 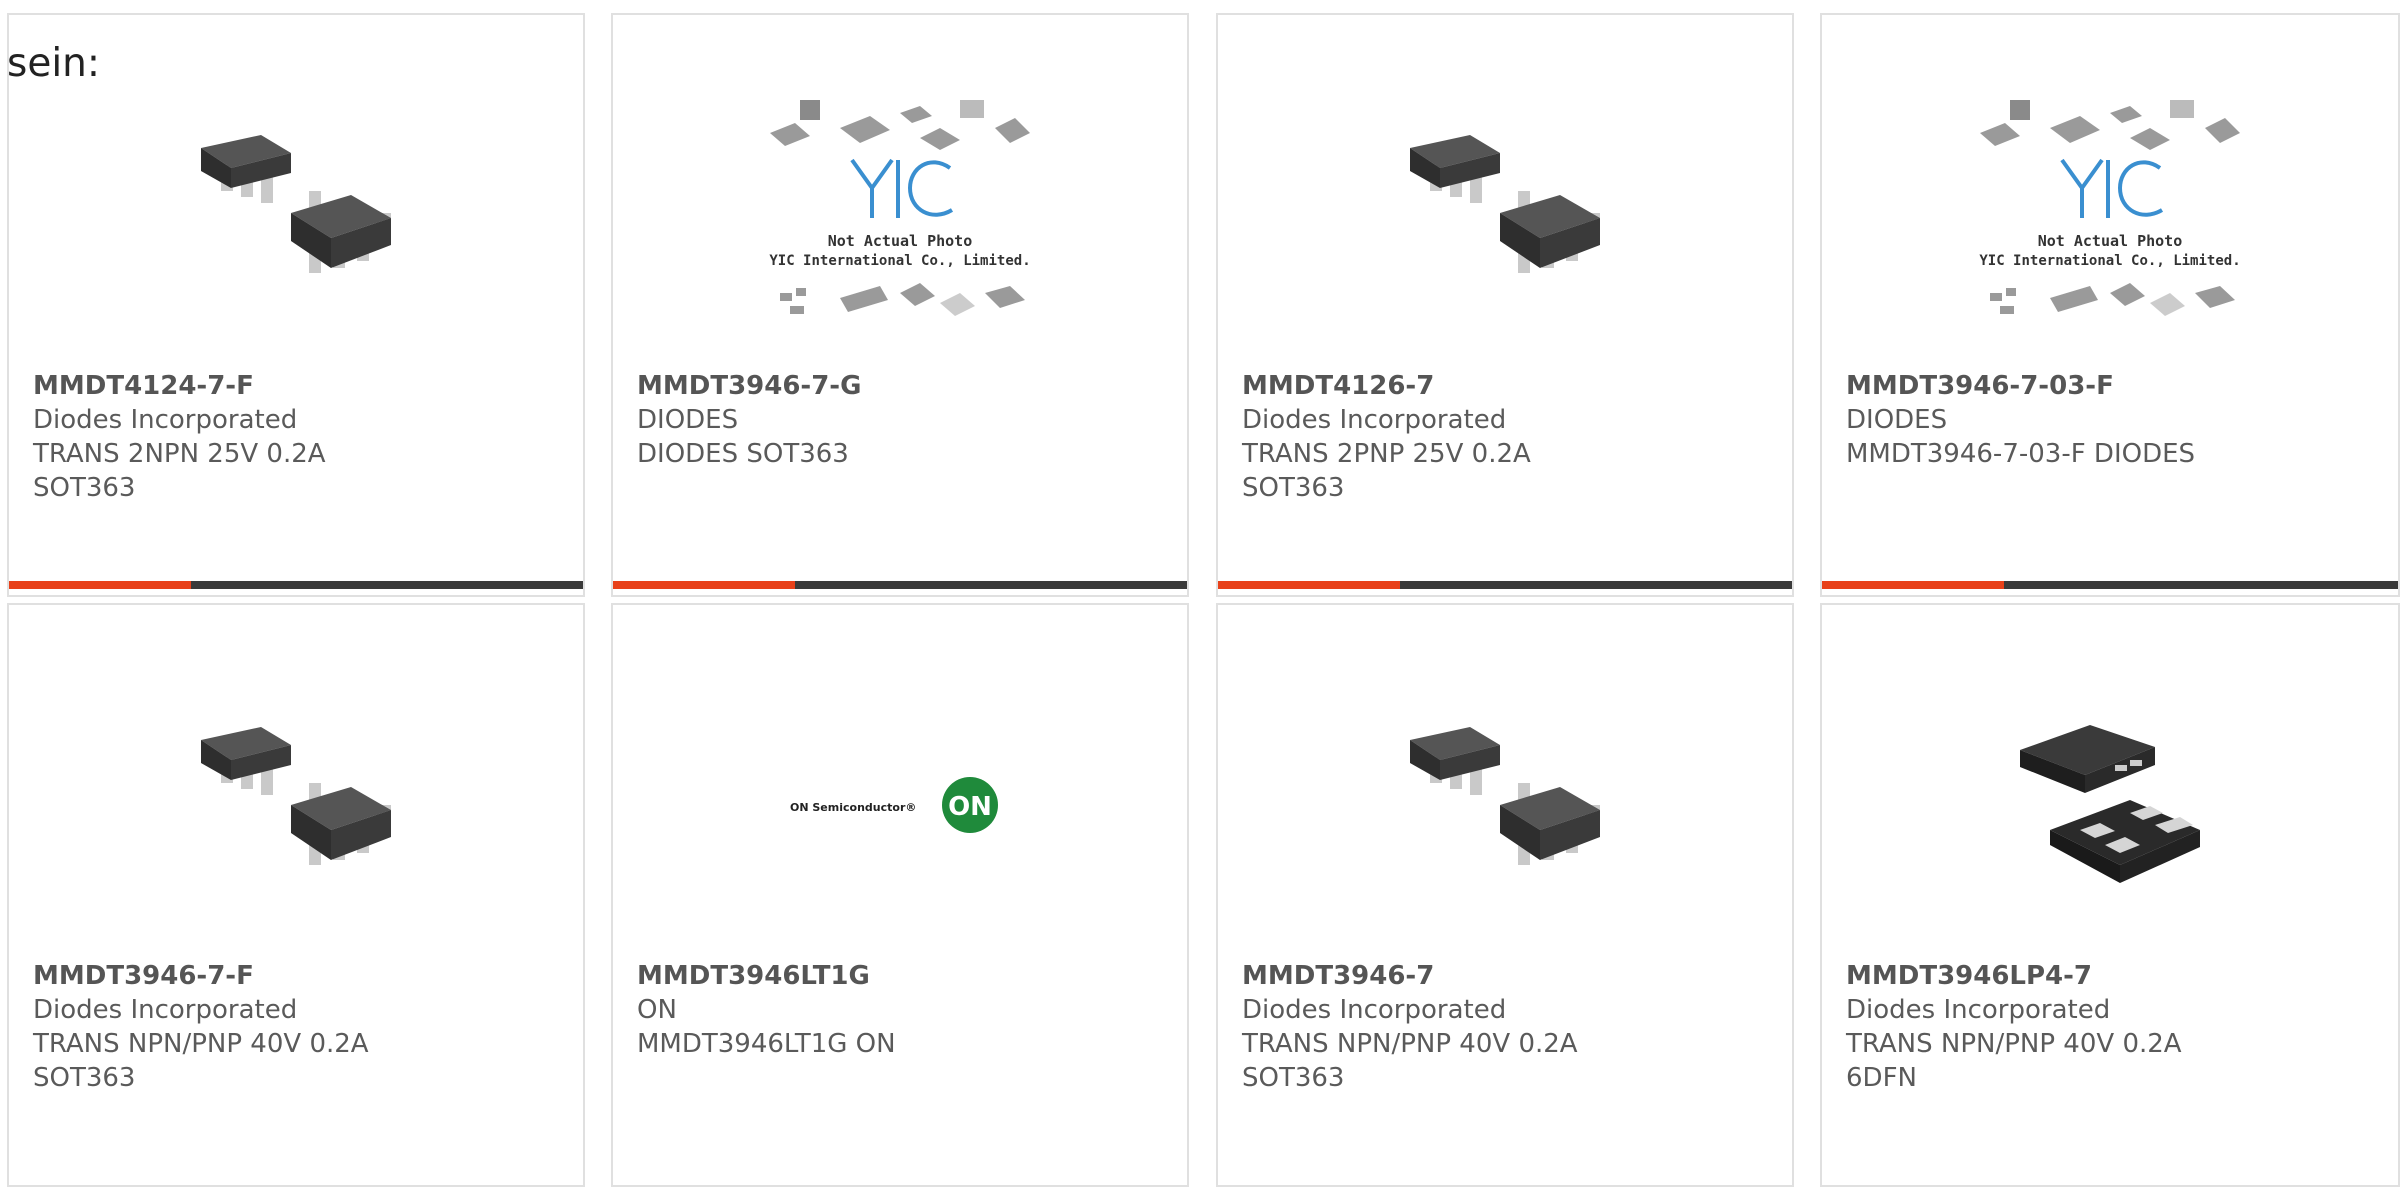 I want to click on on-semi-logo-text: ON Semiconductor®, so click(x=853, y=807).